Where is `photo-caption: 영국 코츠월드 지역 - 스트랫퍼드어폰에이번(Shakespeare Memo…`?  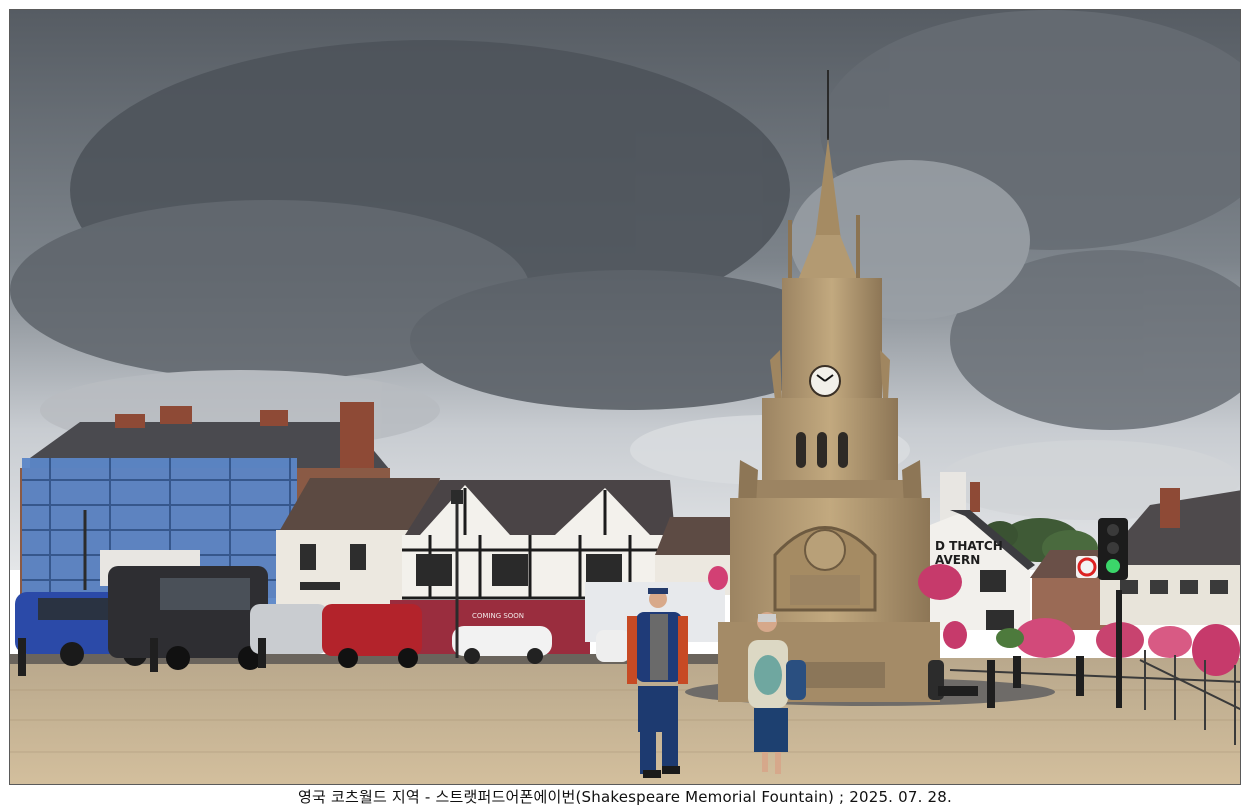
photo-caption: 영국 코츠월드 지역 - 스트랫퍼드어폰에이번(Shakespeare Memo… is located at coordinates (624, 797).